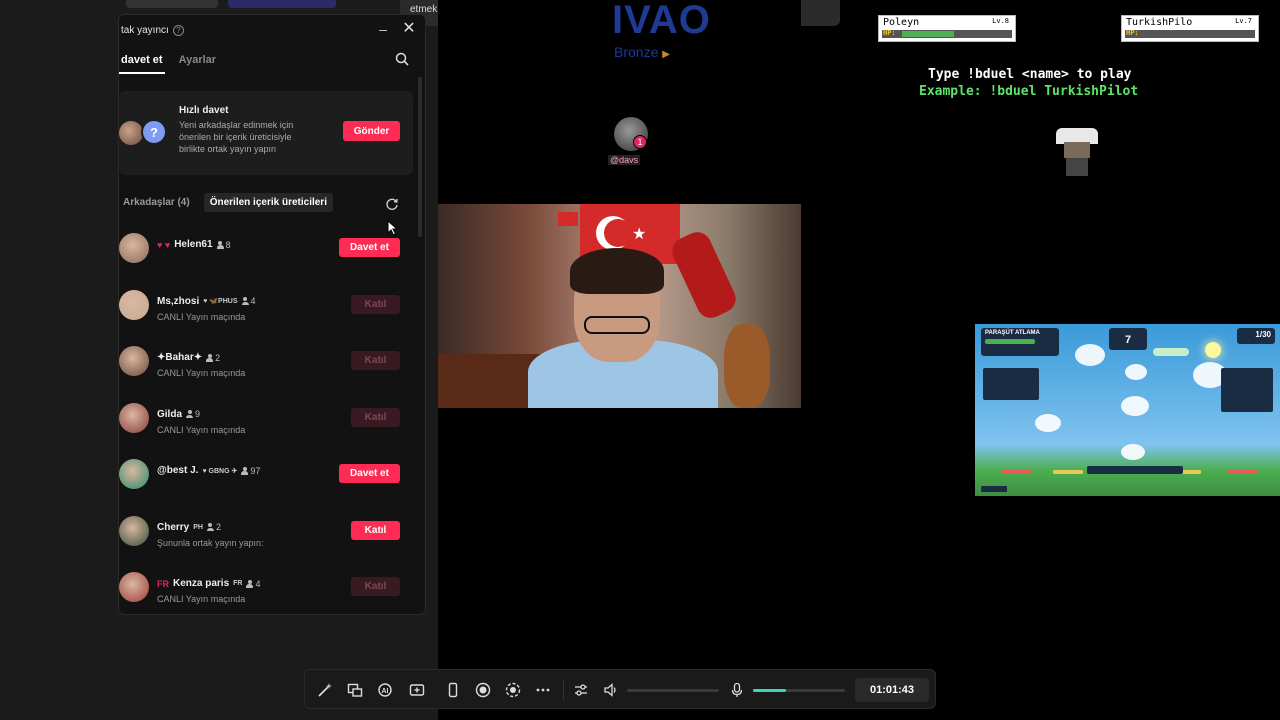  What do you see at coordinates (238, 583) in the screenshot?
I see `name-suffix: FR` at bounding box center [238, 583].